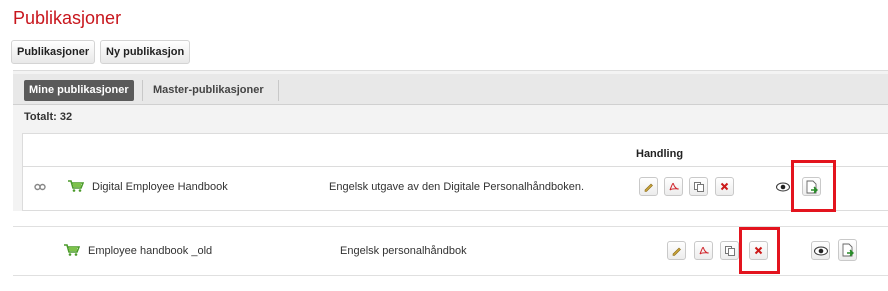 This screenshot has height=291, width=888. I want to click on preview-button, so click(820, 250).